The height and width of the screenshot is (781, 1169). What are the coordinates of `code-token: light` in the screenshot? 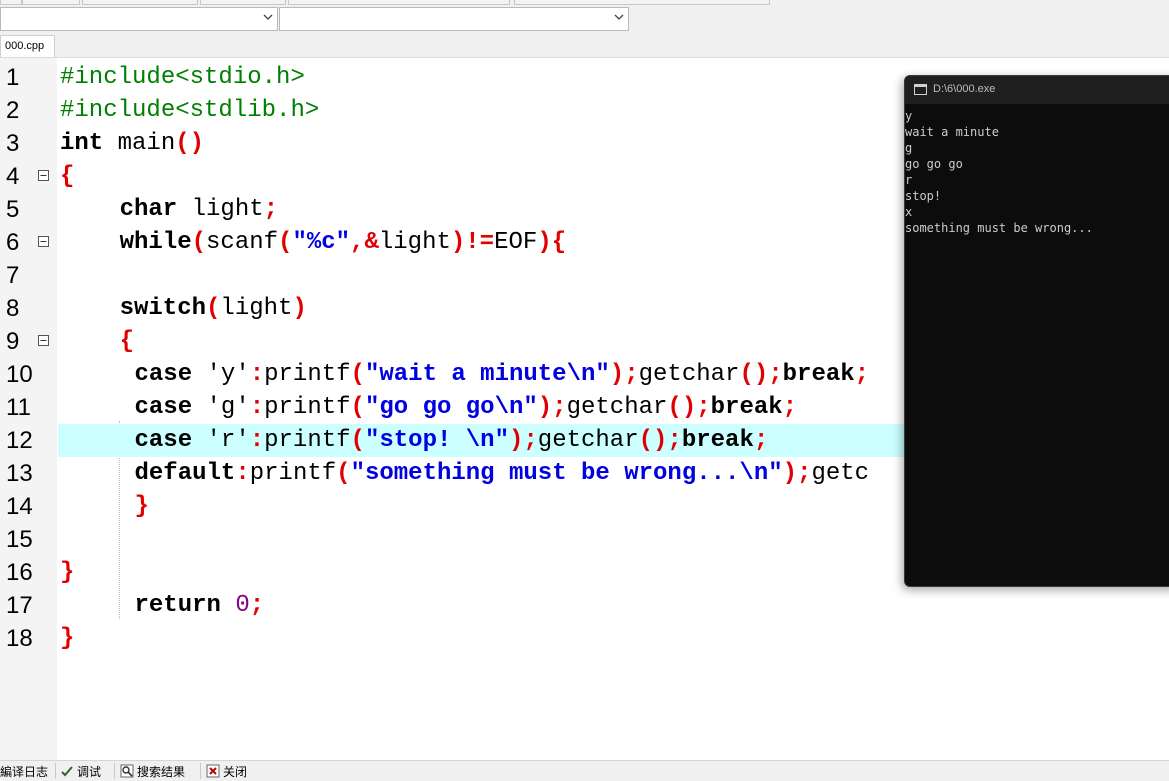 It's located at (220, 209).